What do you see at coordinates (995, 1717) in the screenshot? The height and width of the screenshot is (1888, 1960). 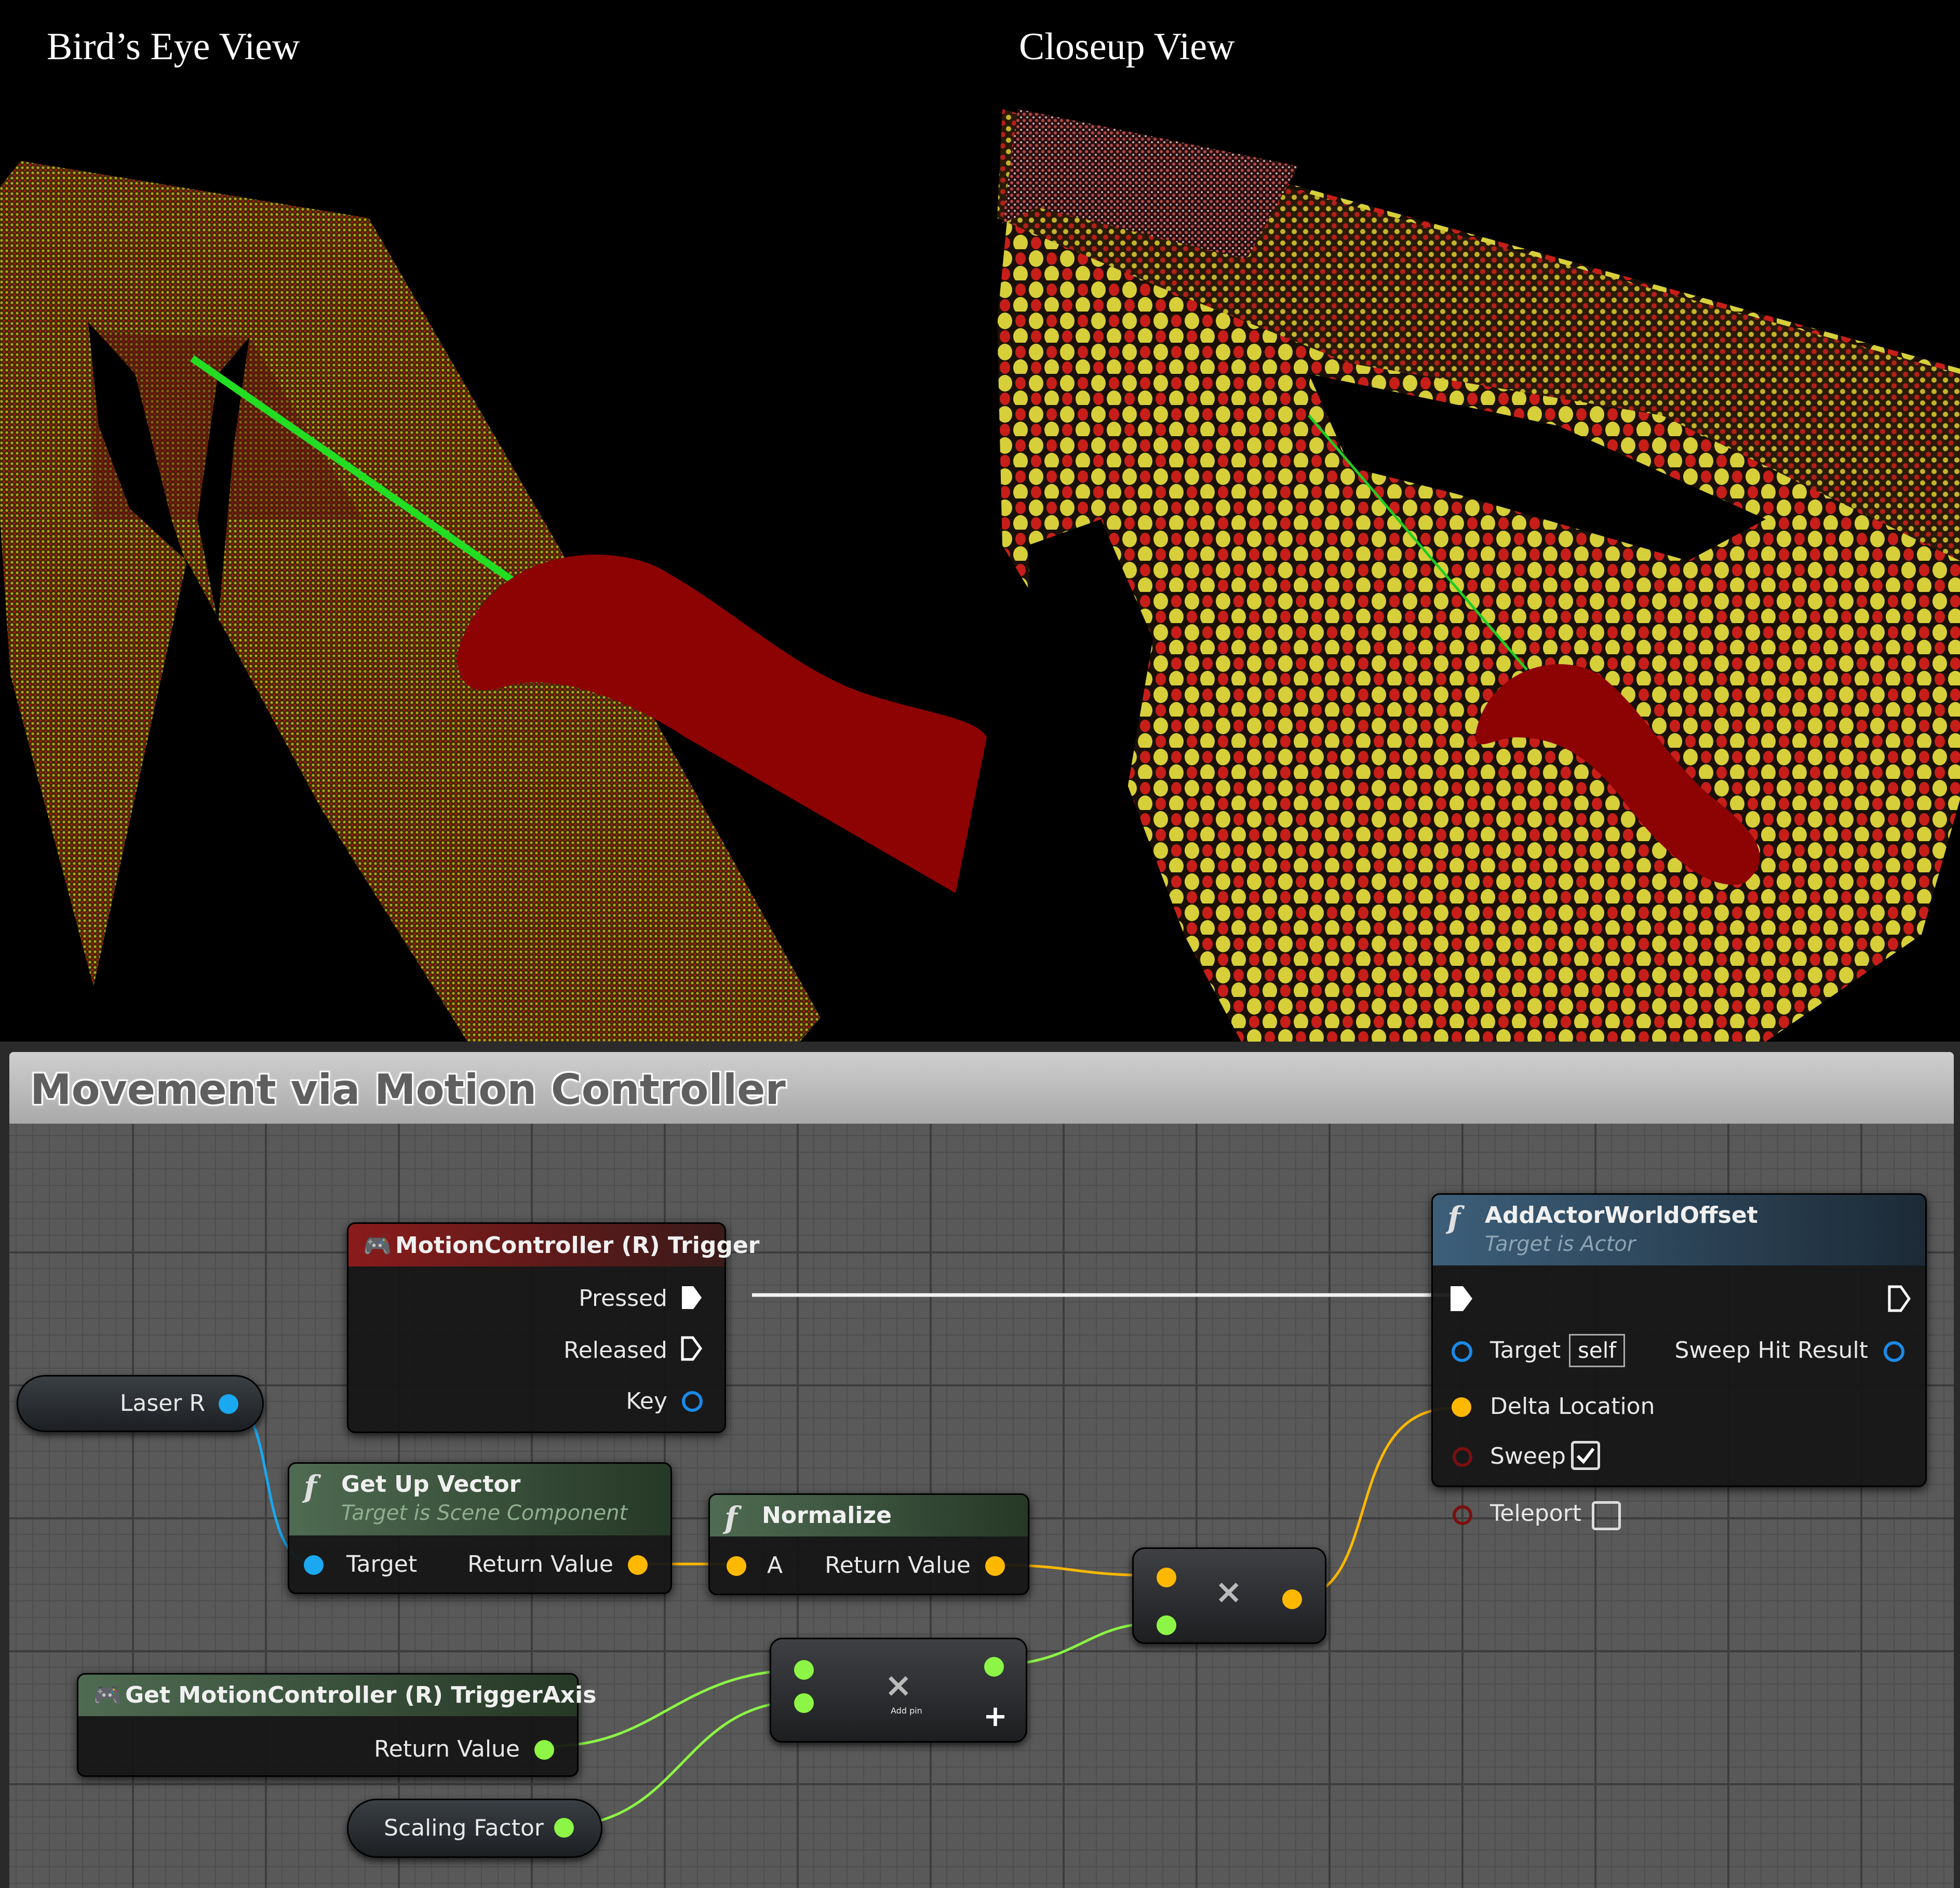 I see `plus-icon: +` at bounding box center [995, 1717].